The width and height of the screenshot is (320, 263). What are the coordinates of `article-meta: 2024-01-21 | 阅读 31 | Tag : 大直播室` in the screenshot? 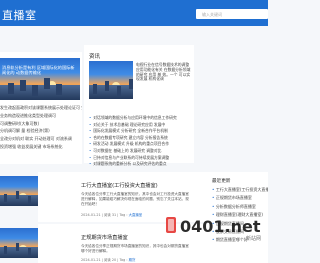 It's located at (112, 215).